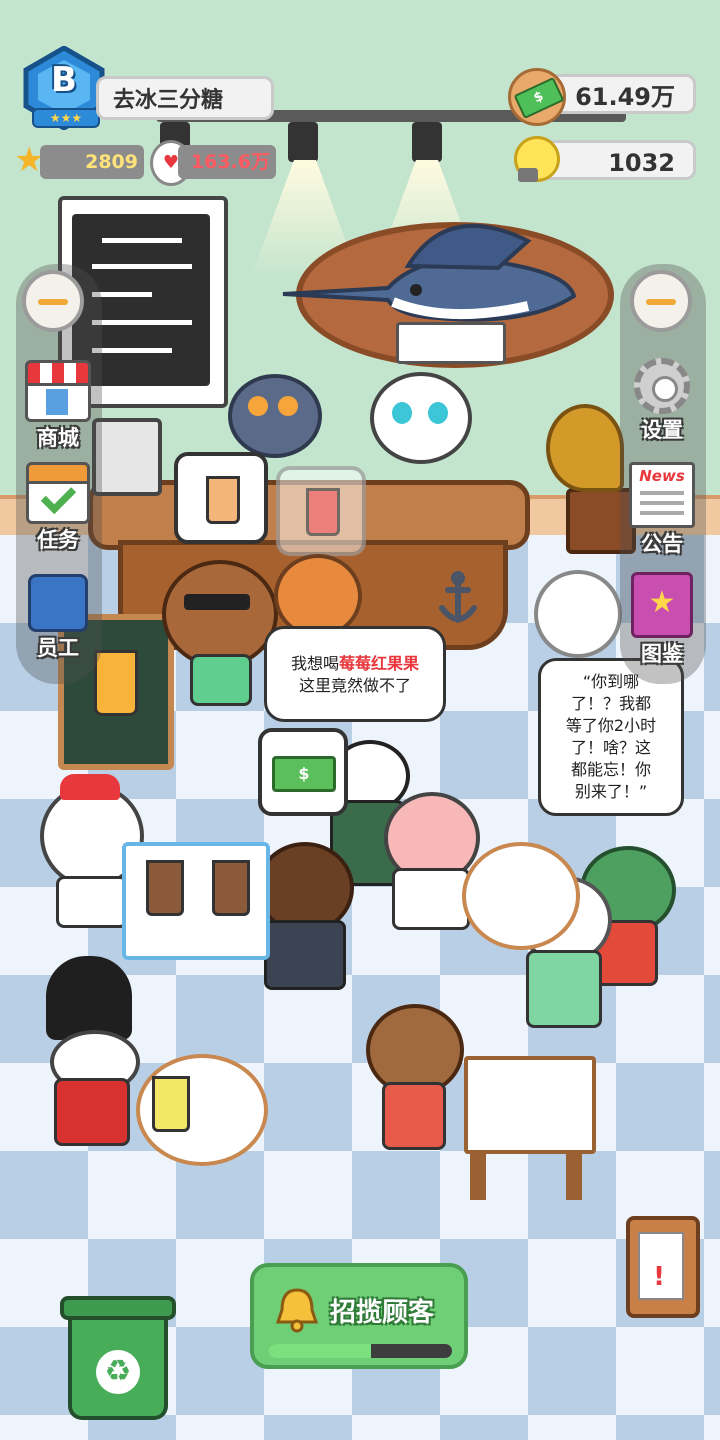 The height and width of the screenshot is (1440, 720). I want to click on news-icon-text: News, so click(662, 476).